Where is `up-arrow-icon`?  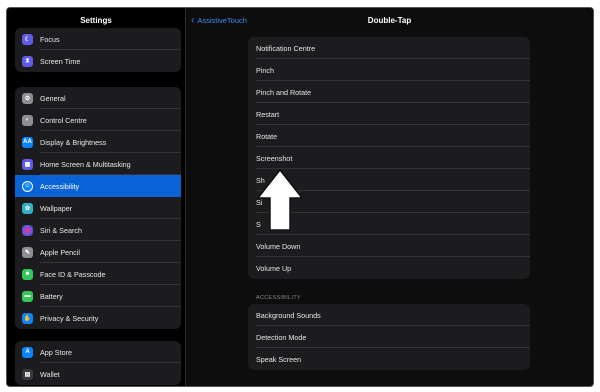
up-arrow-icon is located at coordinates (280, 199).